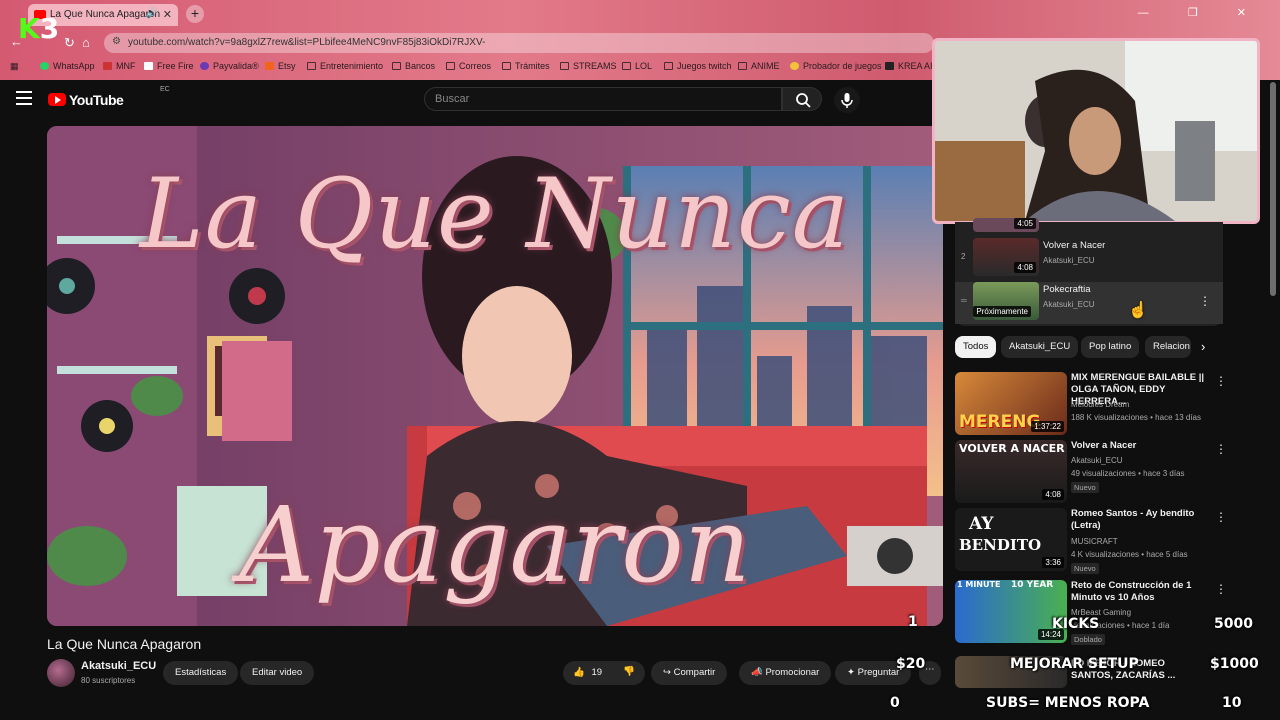  Describe the element at coordinates (67, 66) in the screenshot. I see `bookmark-whatsapp: WhatsApp` at that location.